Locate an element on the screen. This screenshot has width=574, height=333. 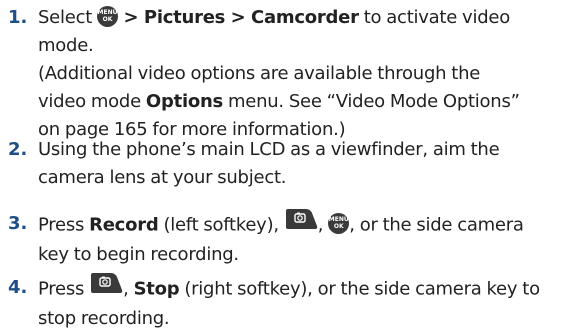
options-menu-name: Options is located at coordinates (184, 101).